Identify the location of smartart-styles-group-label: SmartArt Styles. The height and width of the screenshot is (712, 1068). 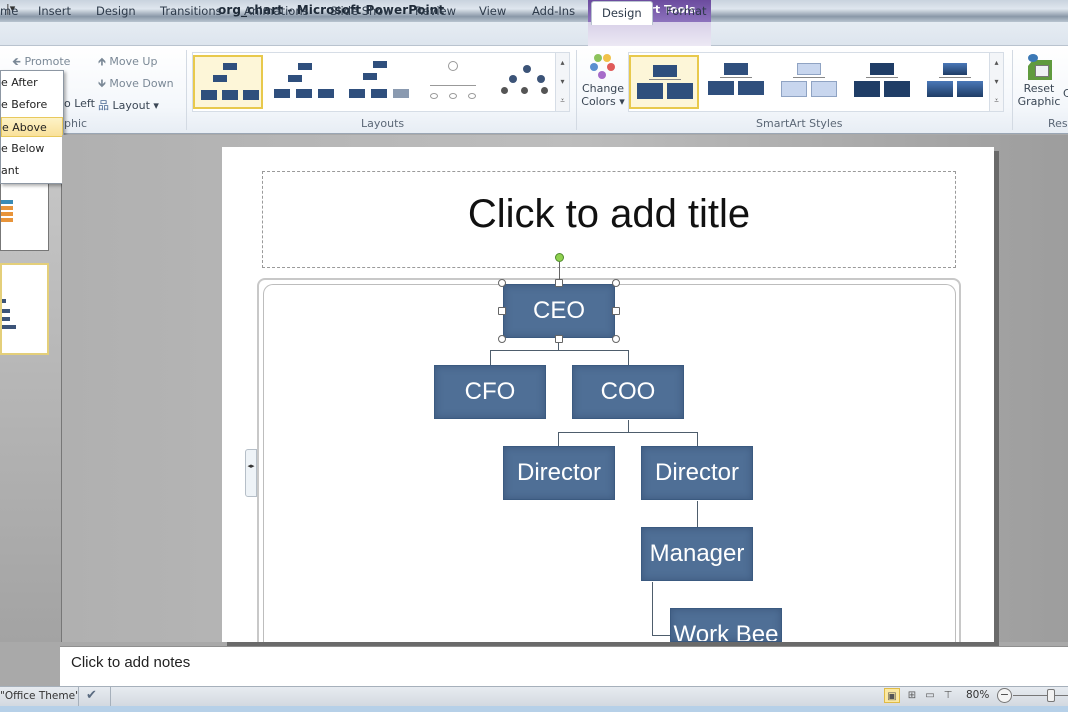
(799, 123).